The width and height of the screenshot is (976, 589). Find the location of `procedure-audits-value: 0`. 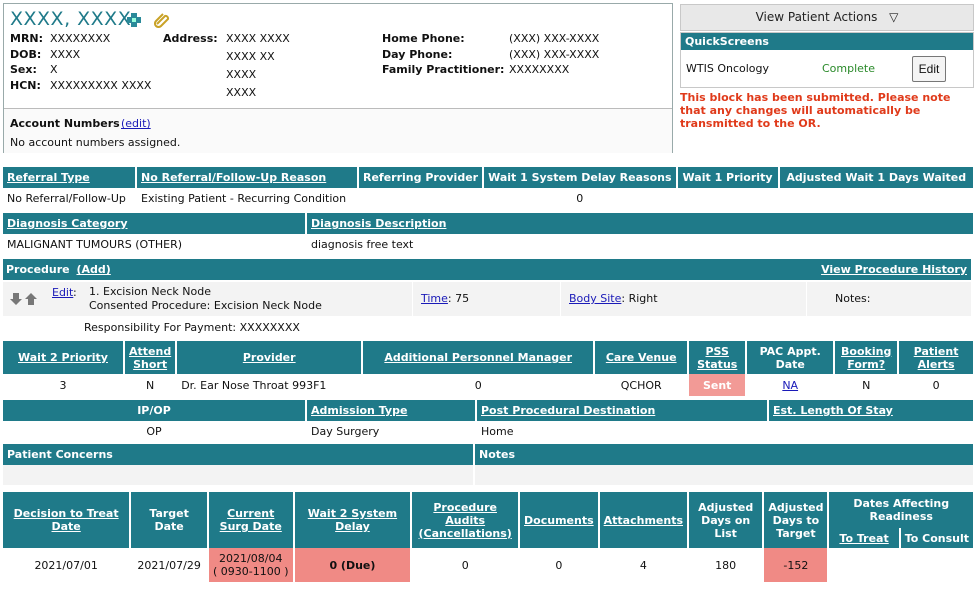

procedure-audits-value: 0 is located at coordinates (465, 565).